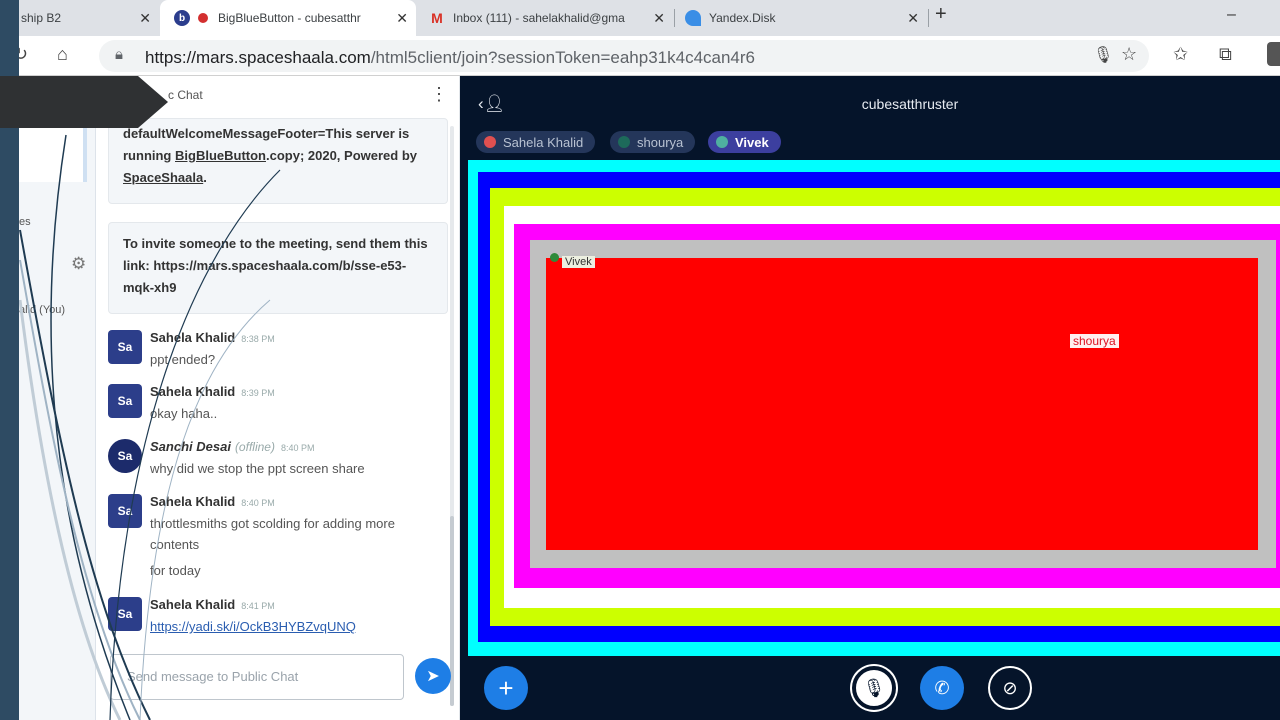 The image size is (1280, 720). What do you see at coordinates (742, 18) in the screenshot?
I see `tab-label: Yandex.Disk` at bounding box center [742, 18].